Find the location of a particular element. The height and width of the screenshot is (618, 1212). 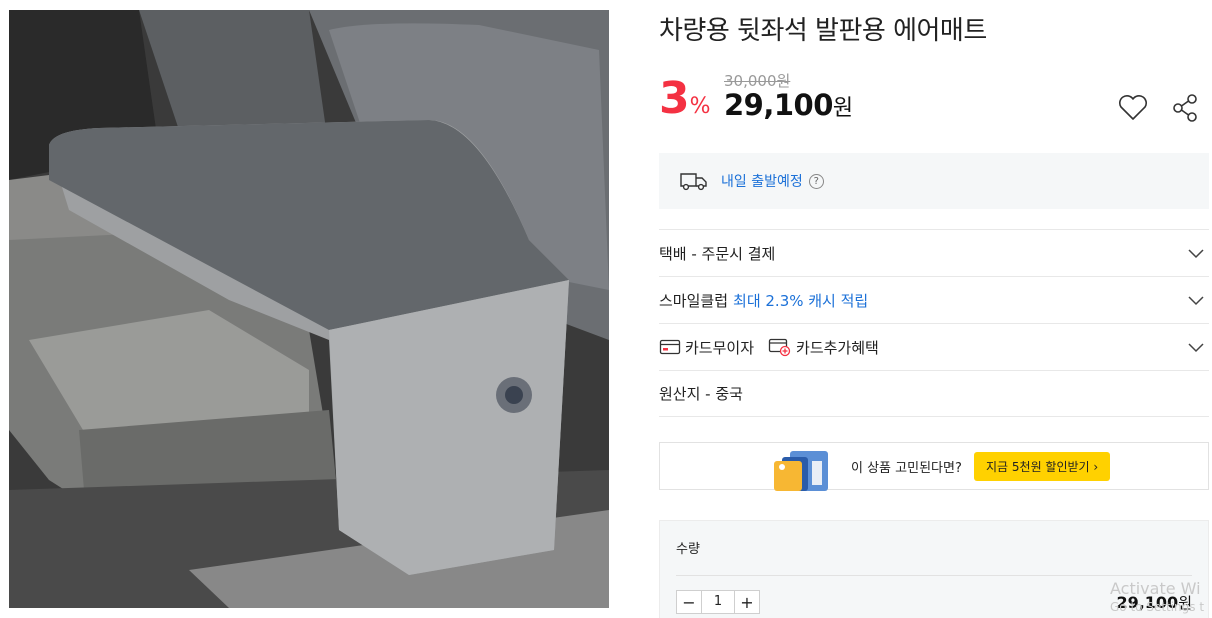

heart-icon is located at coordinates (1133, 107).